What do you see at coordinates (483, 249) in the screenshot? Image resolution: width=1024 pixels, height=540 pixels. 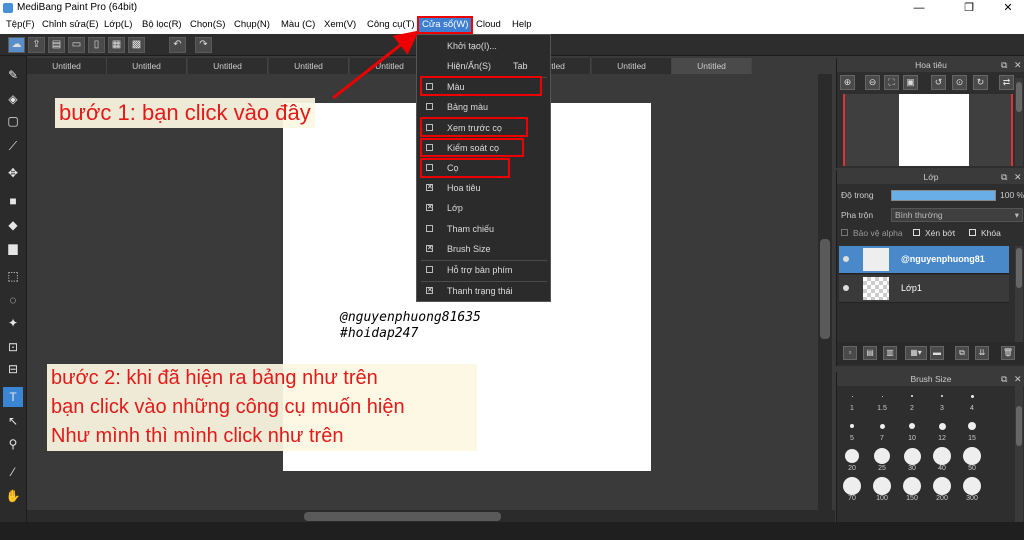 I see `menu-item-brush-size: ✕ Brush Size` at bounding box center [483, 249].